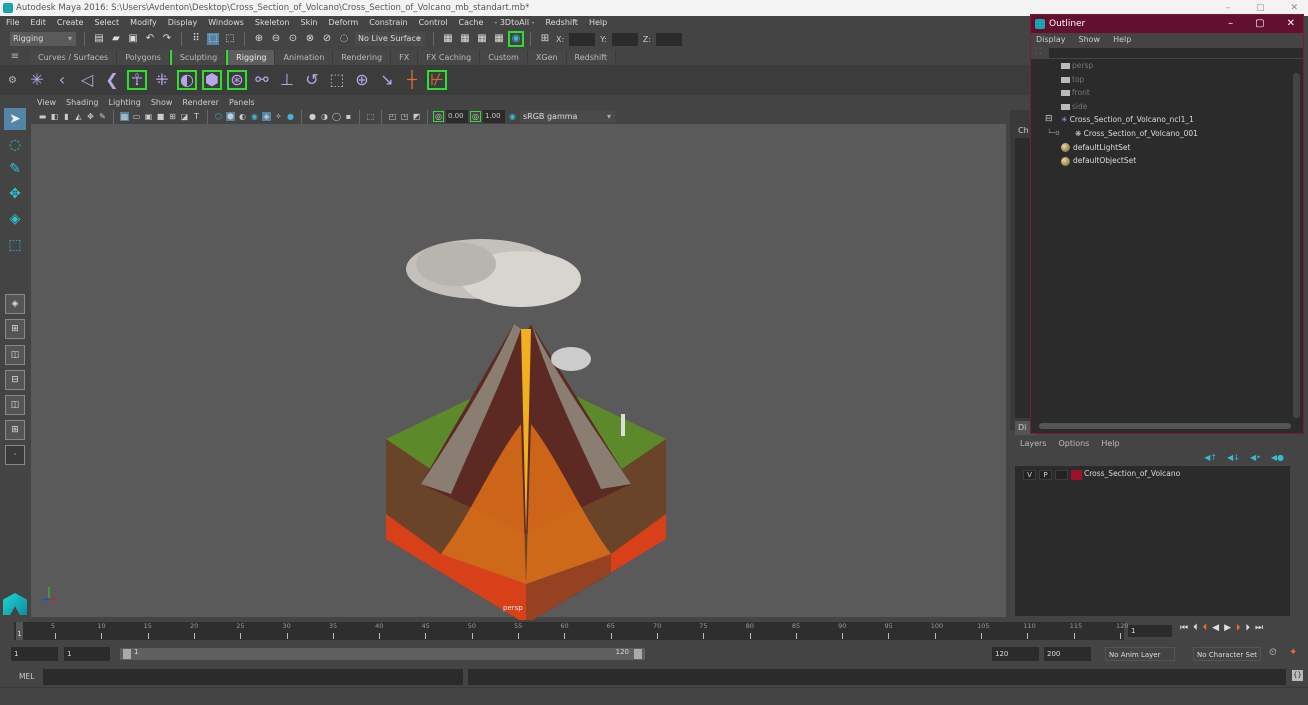 Image resolution: width=1308 pixels, height=705 pixels. I want to click on redo-icon: ↷, so click(167, 39).